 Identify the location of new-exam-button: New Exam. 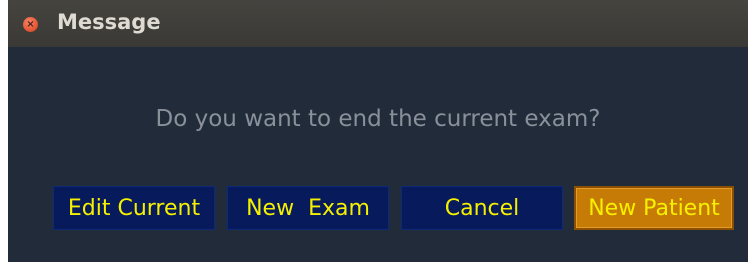
(308, 208).